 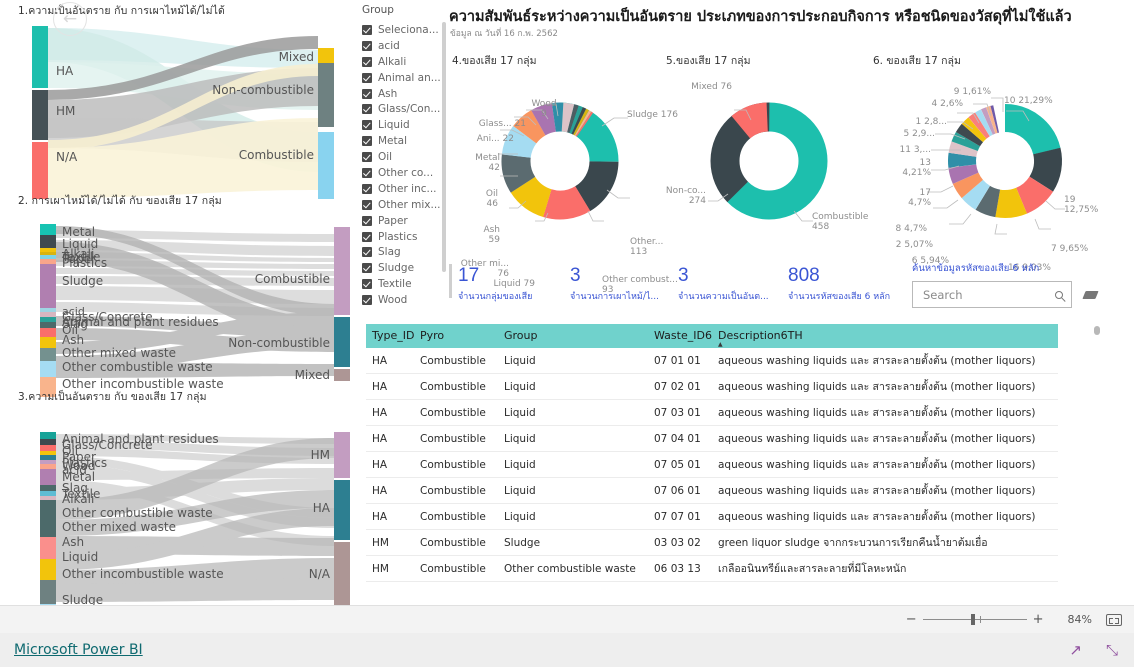 I want to click on eraser-icon, so click(x=1090, y=294).